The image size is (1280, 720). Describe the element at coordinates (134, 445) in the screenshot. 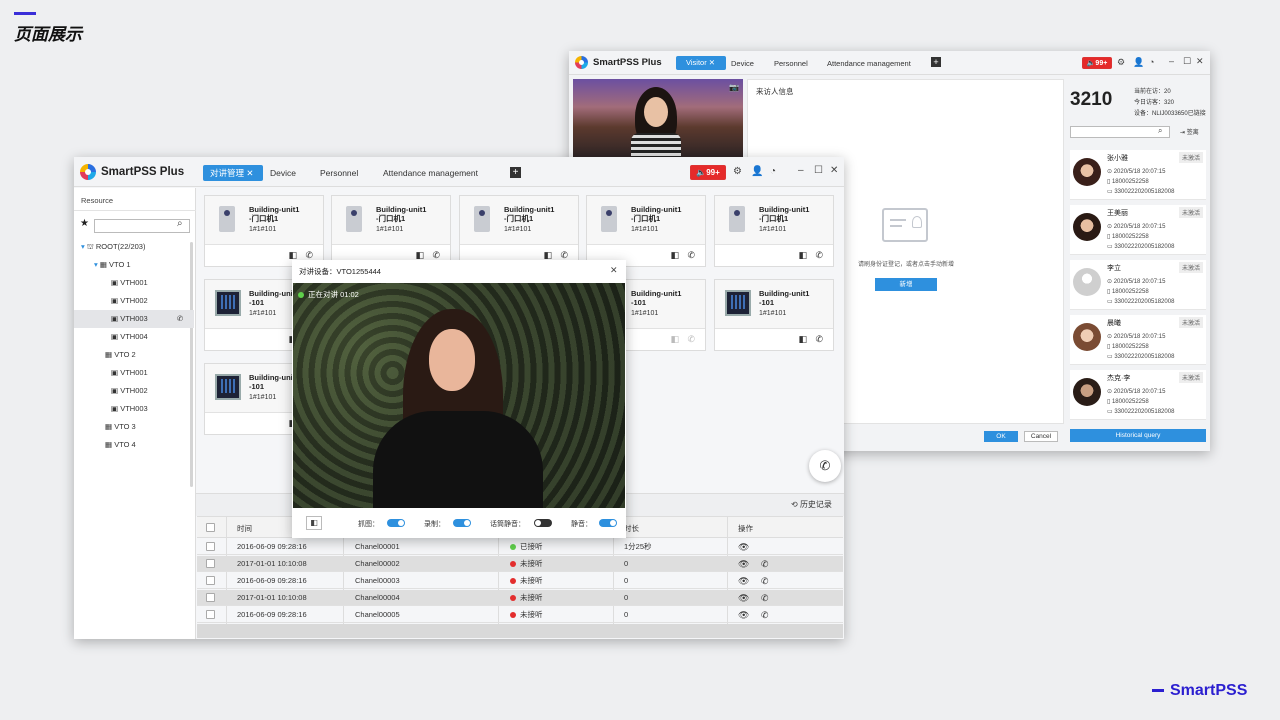

I see `tree-vto: ▦ VTO 4` at that location.